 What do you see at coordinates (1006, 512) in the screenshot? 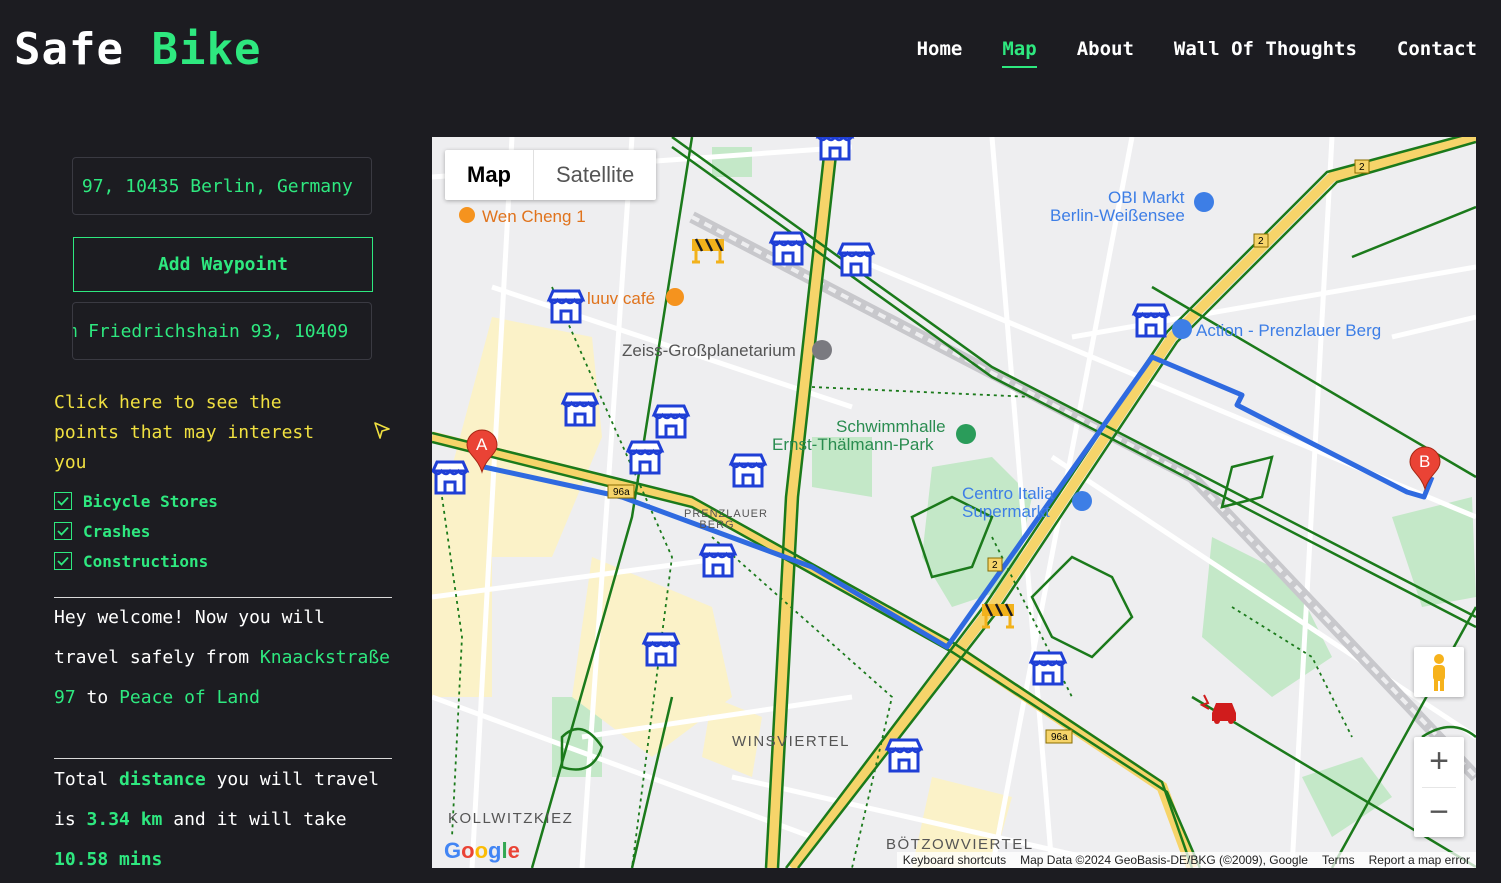
I see `map-label-supermarkt: Supermarkt` at bounding box center [1006, 512].